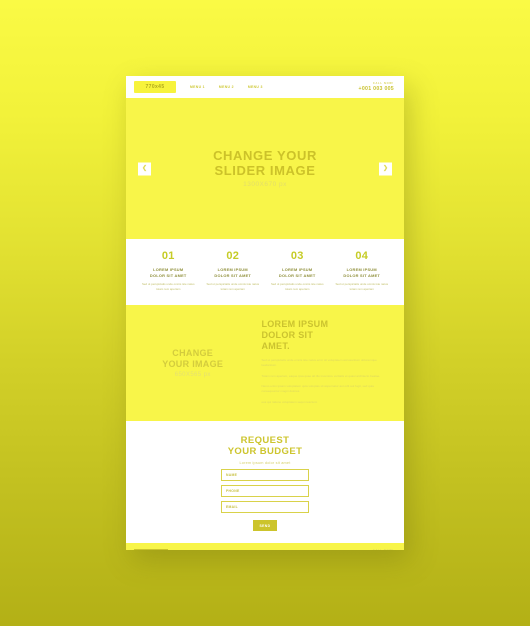 Image resolution: width=530 pixels, height=626 pixels. I want to click on feature-number: 02, so click(233, 256).